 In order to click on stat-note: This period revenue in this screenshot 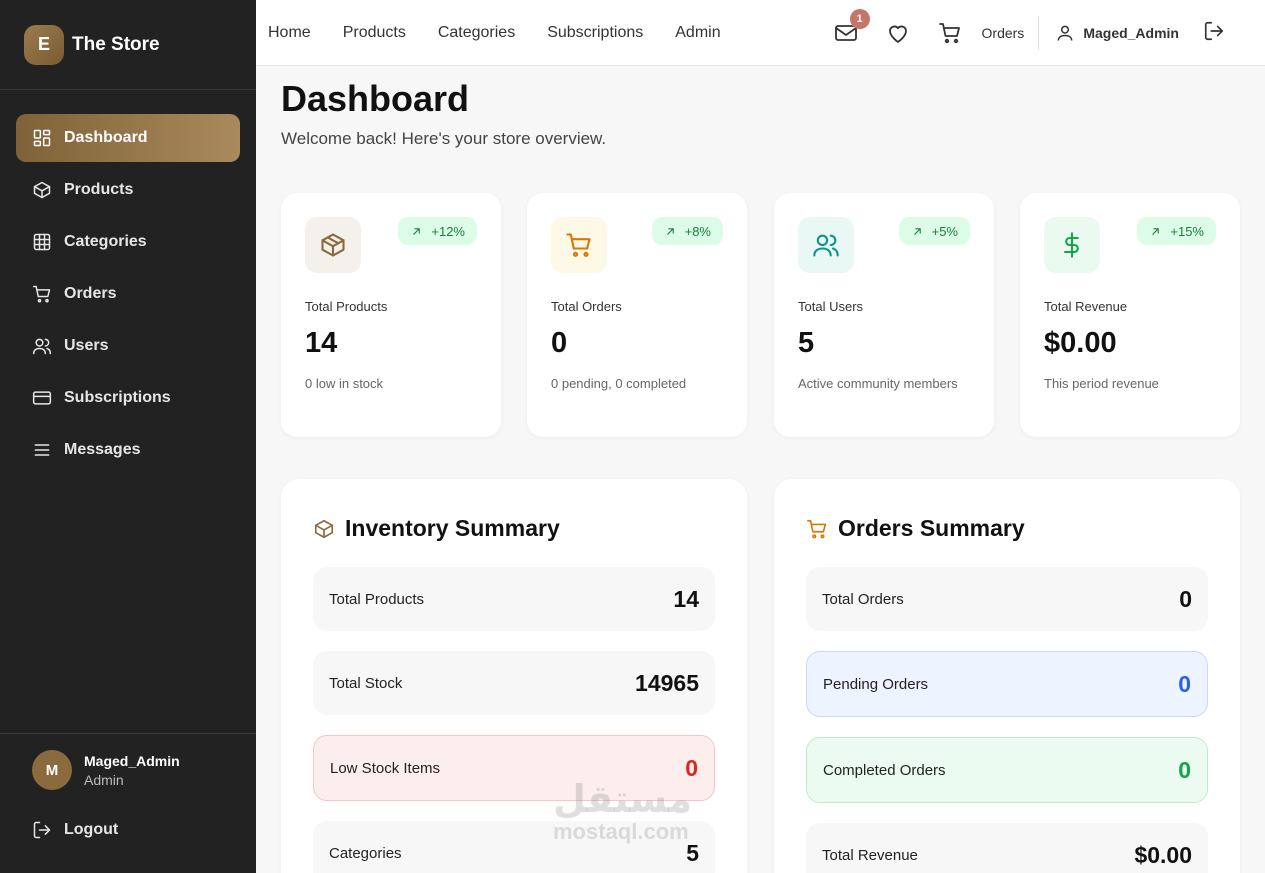, I will do `click(1101, 383)`.